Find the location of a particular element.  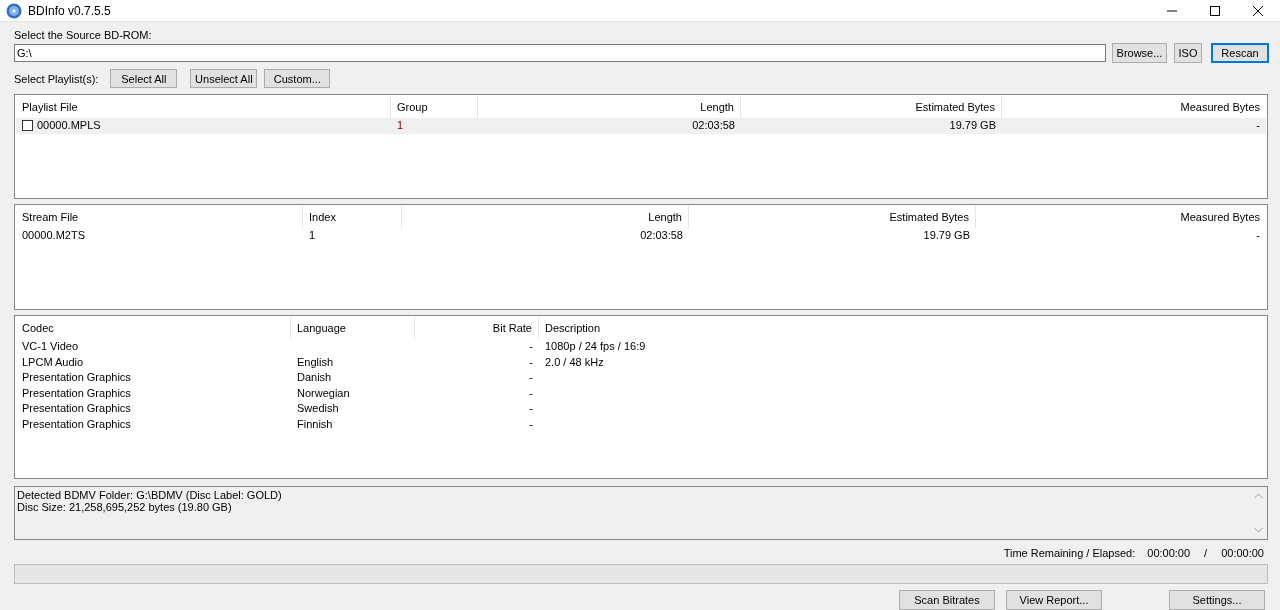

time-elapsed: 00:00:00 is located at coordinates (1242, 553).